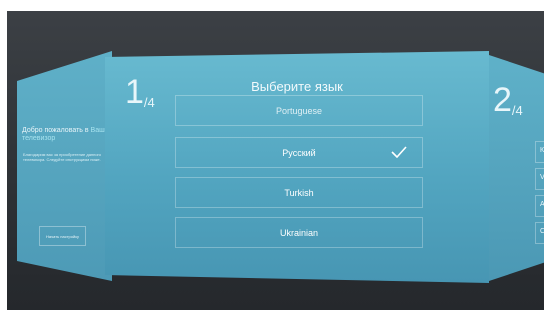 Image resolution: width=544 pixels, height=310 pixels. I want to click on next-option-label: С, so click(542, 231).